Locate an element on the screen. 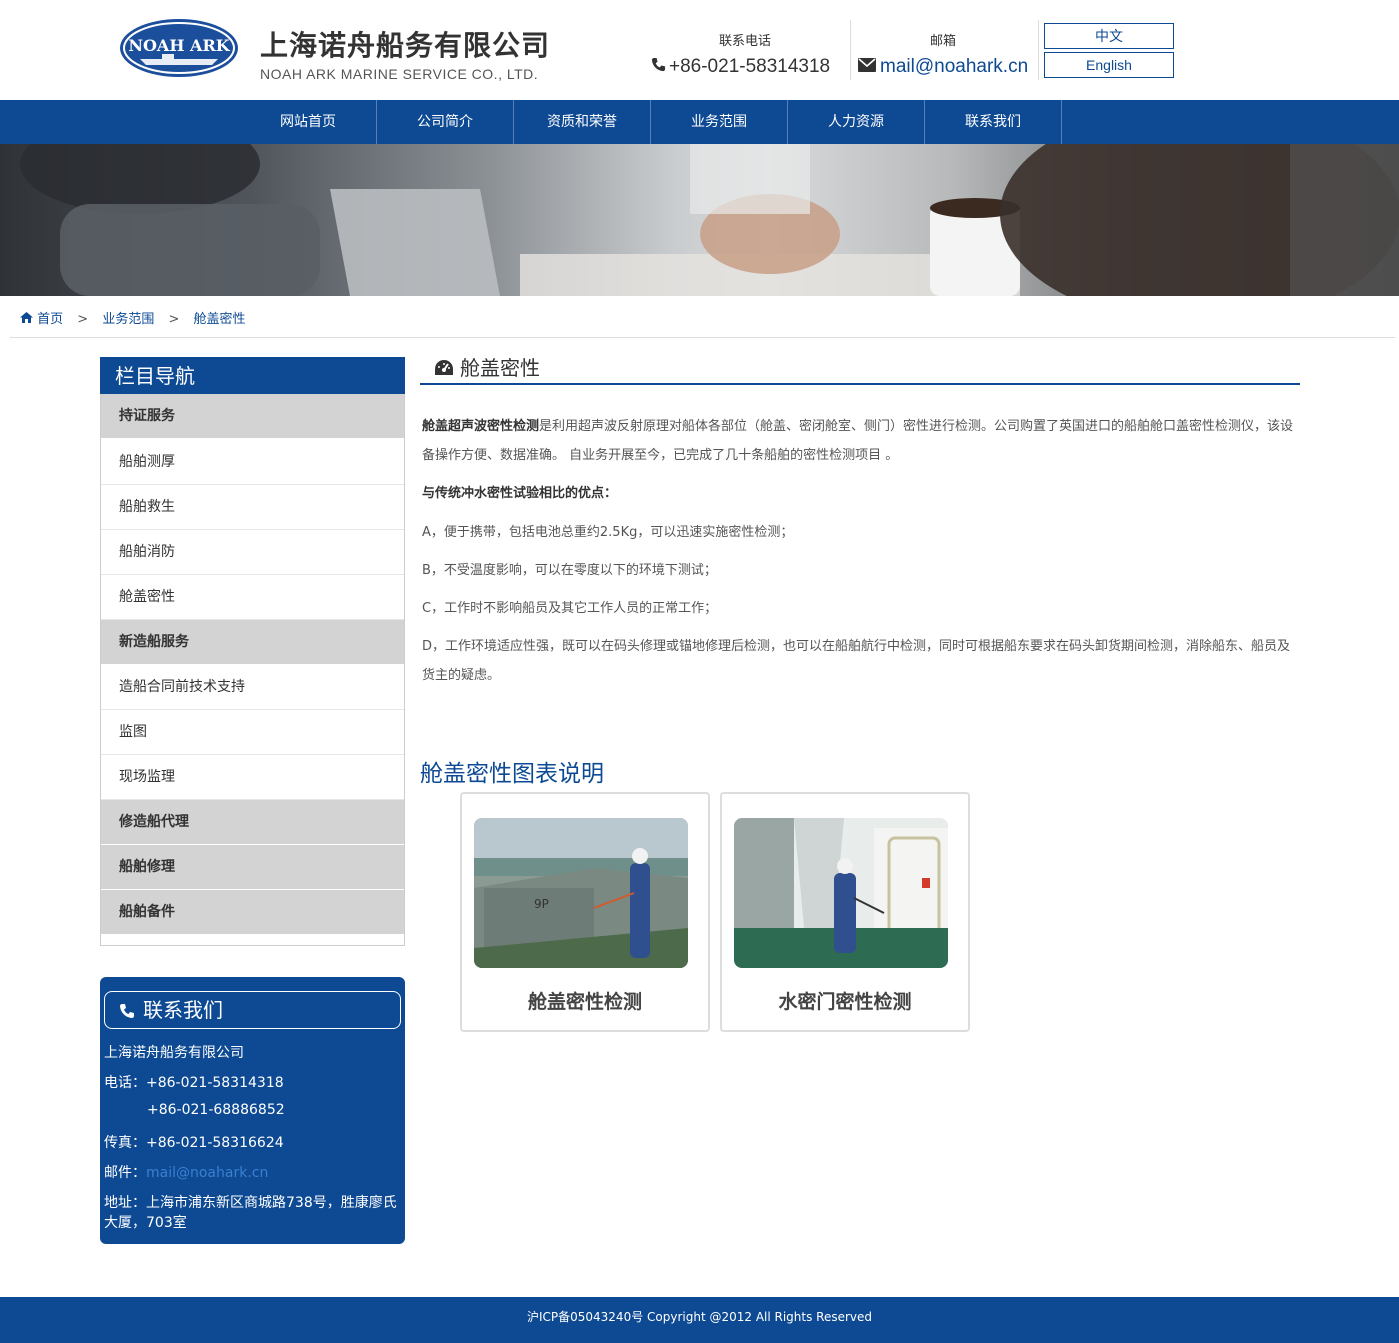 The width and height of the screenshot is (1399, 1343). phone-number: +86-021-58314318 is located at coordinates (750, 66).